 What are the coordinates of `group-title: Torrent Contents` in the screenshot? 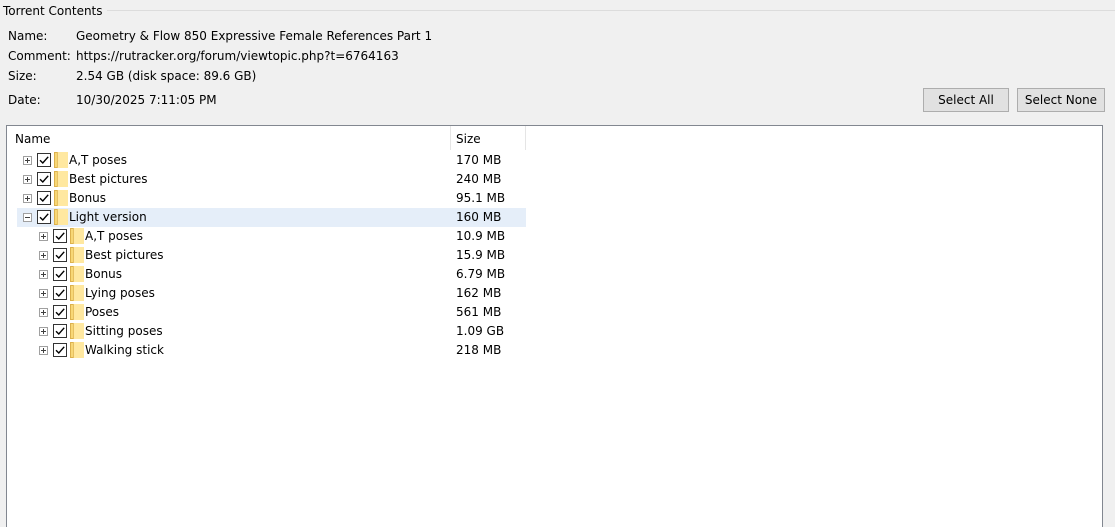 It's located at (55, 11).